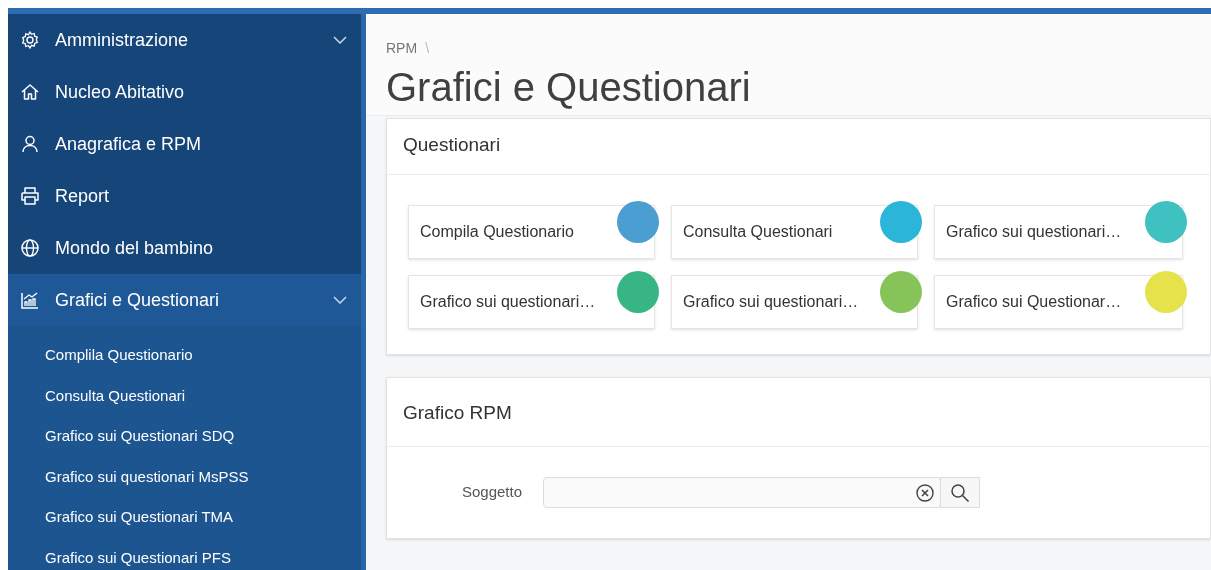  I want to click on home-icon, so click(30, 92).